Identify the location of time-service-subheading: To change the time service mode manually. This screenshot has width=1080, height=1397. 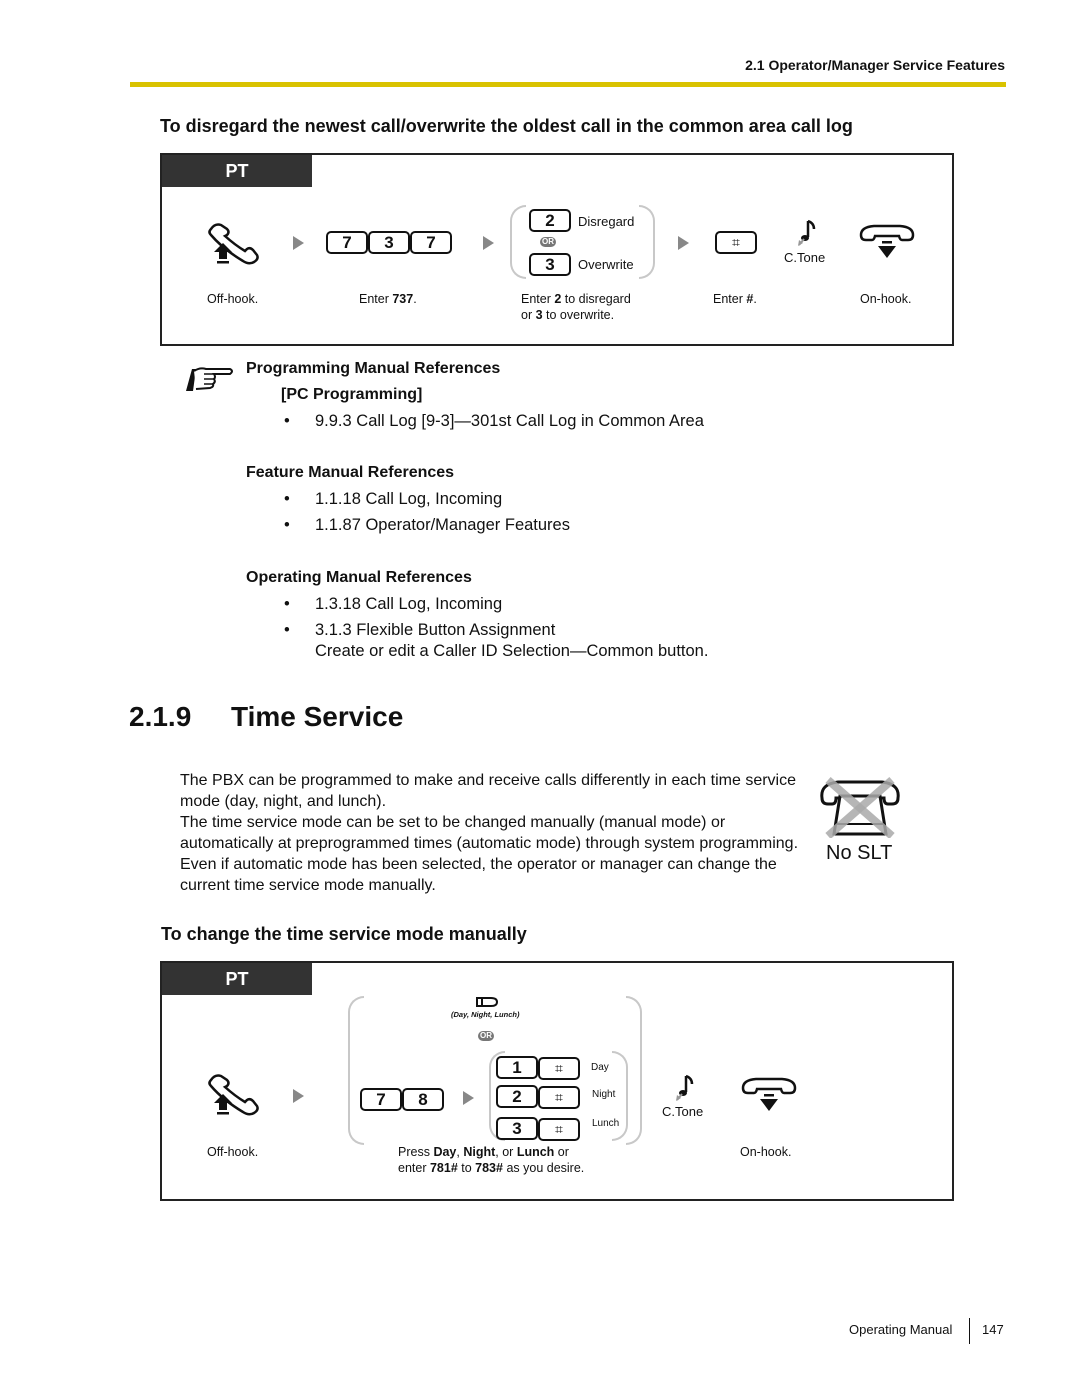
(344, 934).